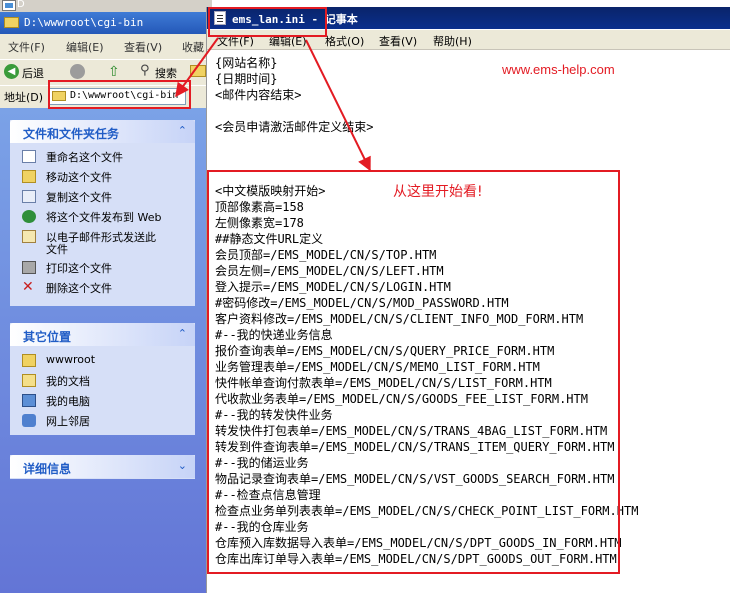 The image size is (730, 593). I want to click on text-line: #--我的储运业务, so click(262, 463).